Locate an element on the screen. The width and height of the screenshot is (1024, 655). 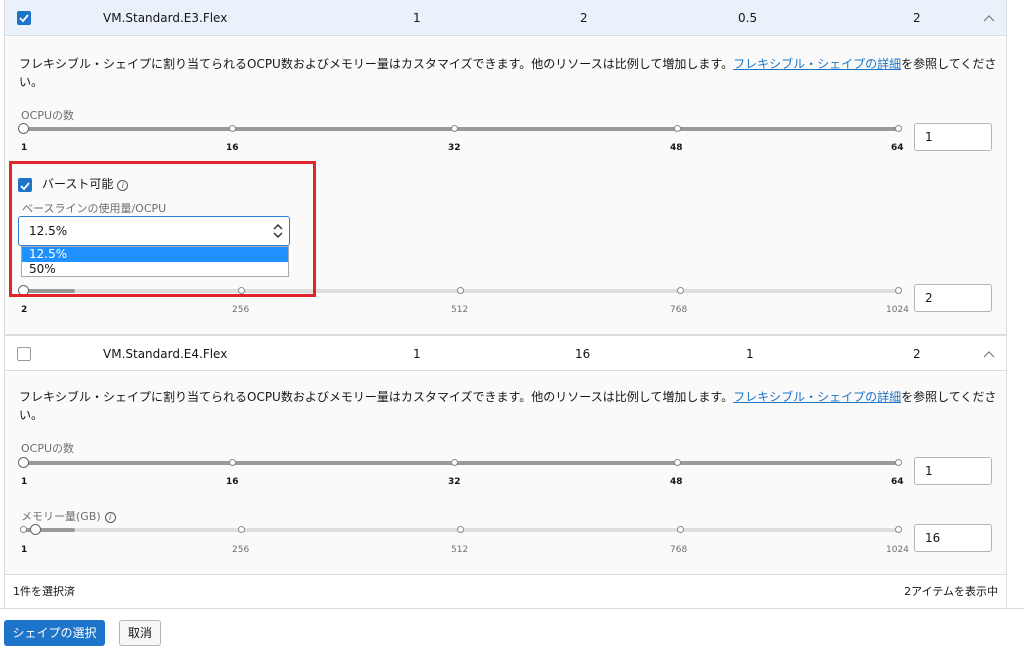
highlight-box is located at coordinates (162, 229).